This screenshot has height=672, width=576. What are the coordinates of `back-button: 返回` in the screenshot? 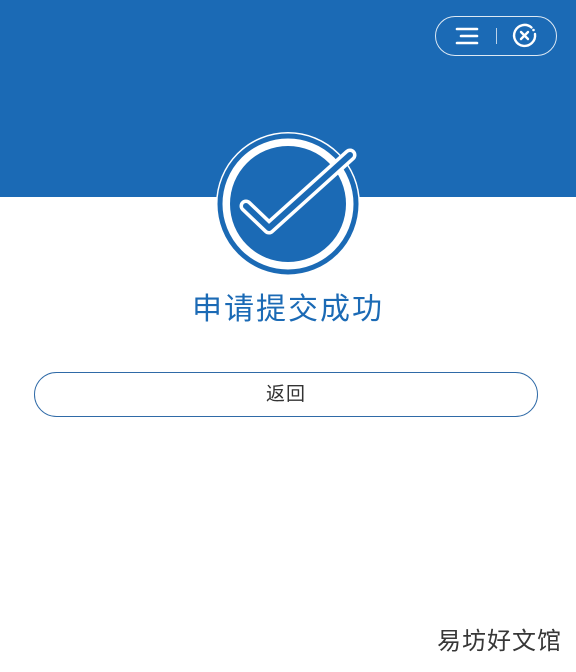 It's located at (286, 394).